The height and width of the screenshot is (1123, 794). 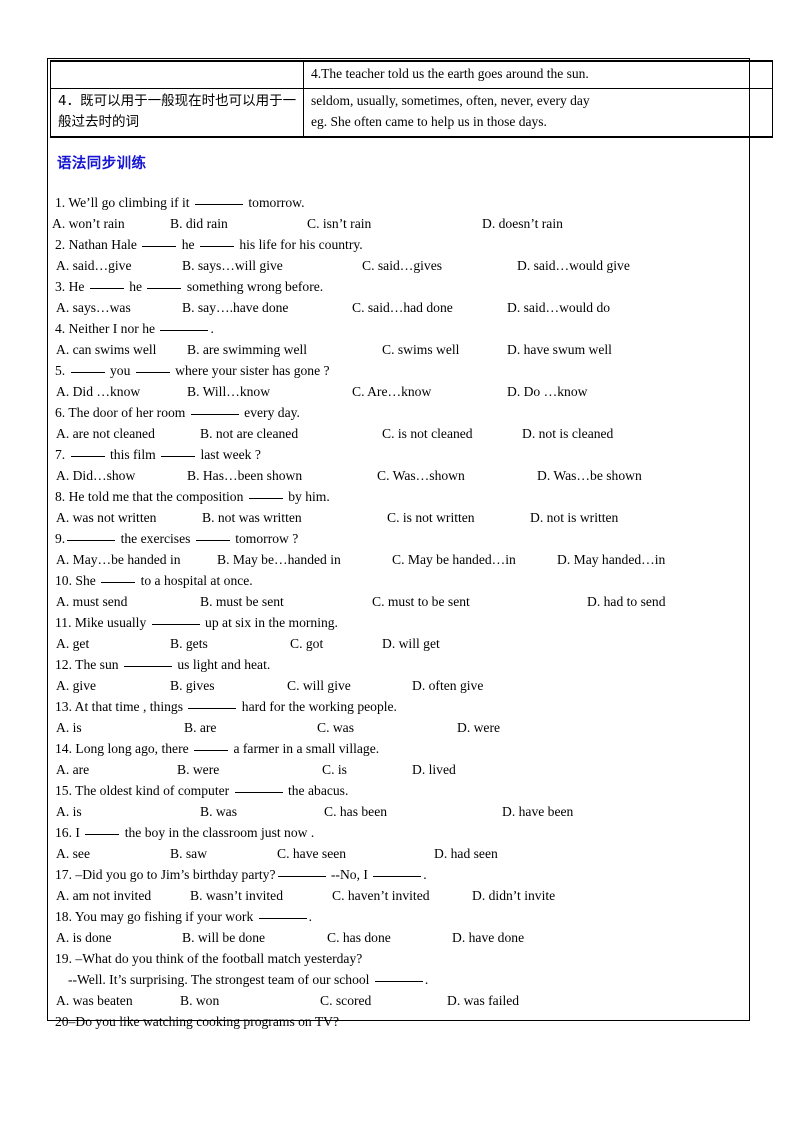 What do you see at coordinates (252, 517) in the screenshot?
I see `option-choice: B. not was written` at bounding box center [252, 517].